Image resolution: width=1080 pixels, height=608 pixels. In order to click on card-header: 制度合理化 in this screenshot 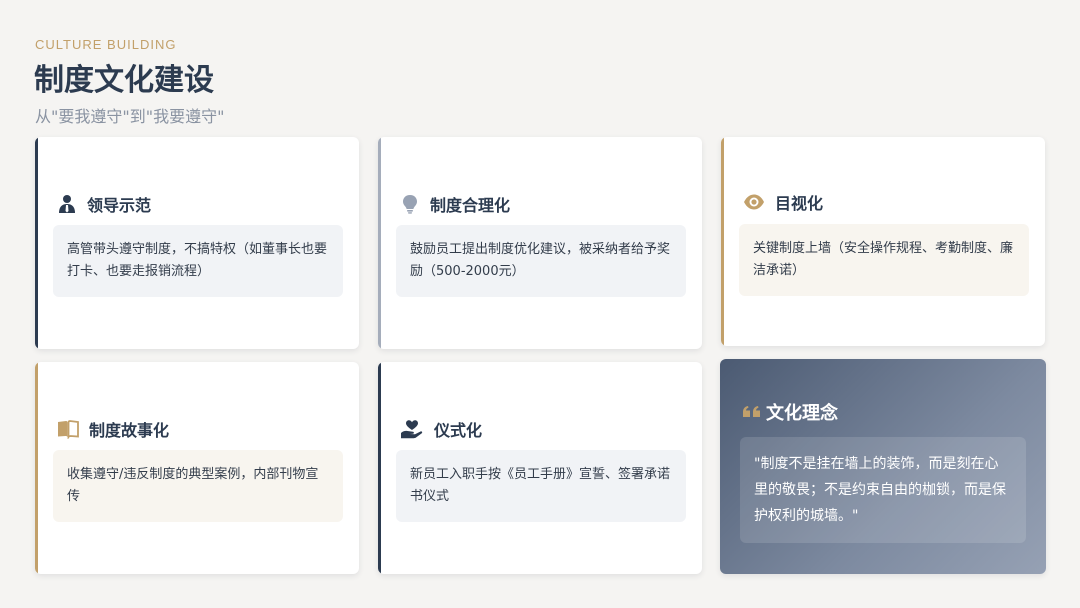, I will do `click(455, 204)`.